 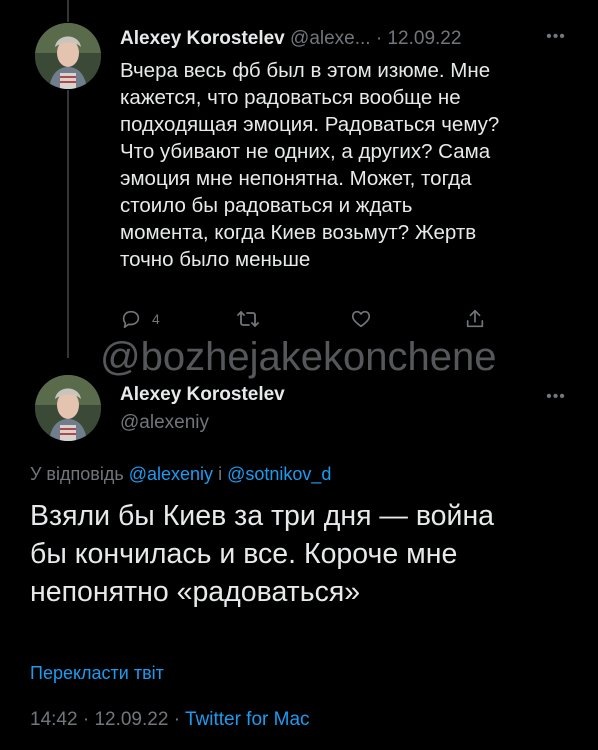 I want to click on share-icon, so click(x=475, y=319).